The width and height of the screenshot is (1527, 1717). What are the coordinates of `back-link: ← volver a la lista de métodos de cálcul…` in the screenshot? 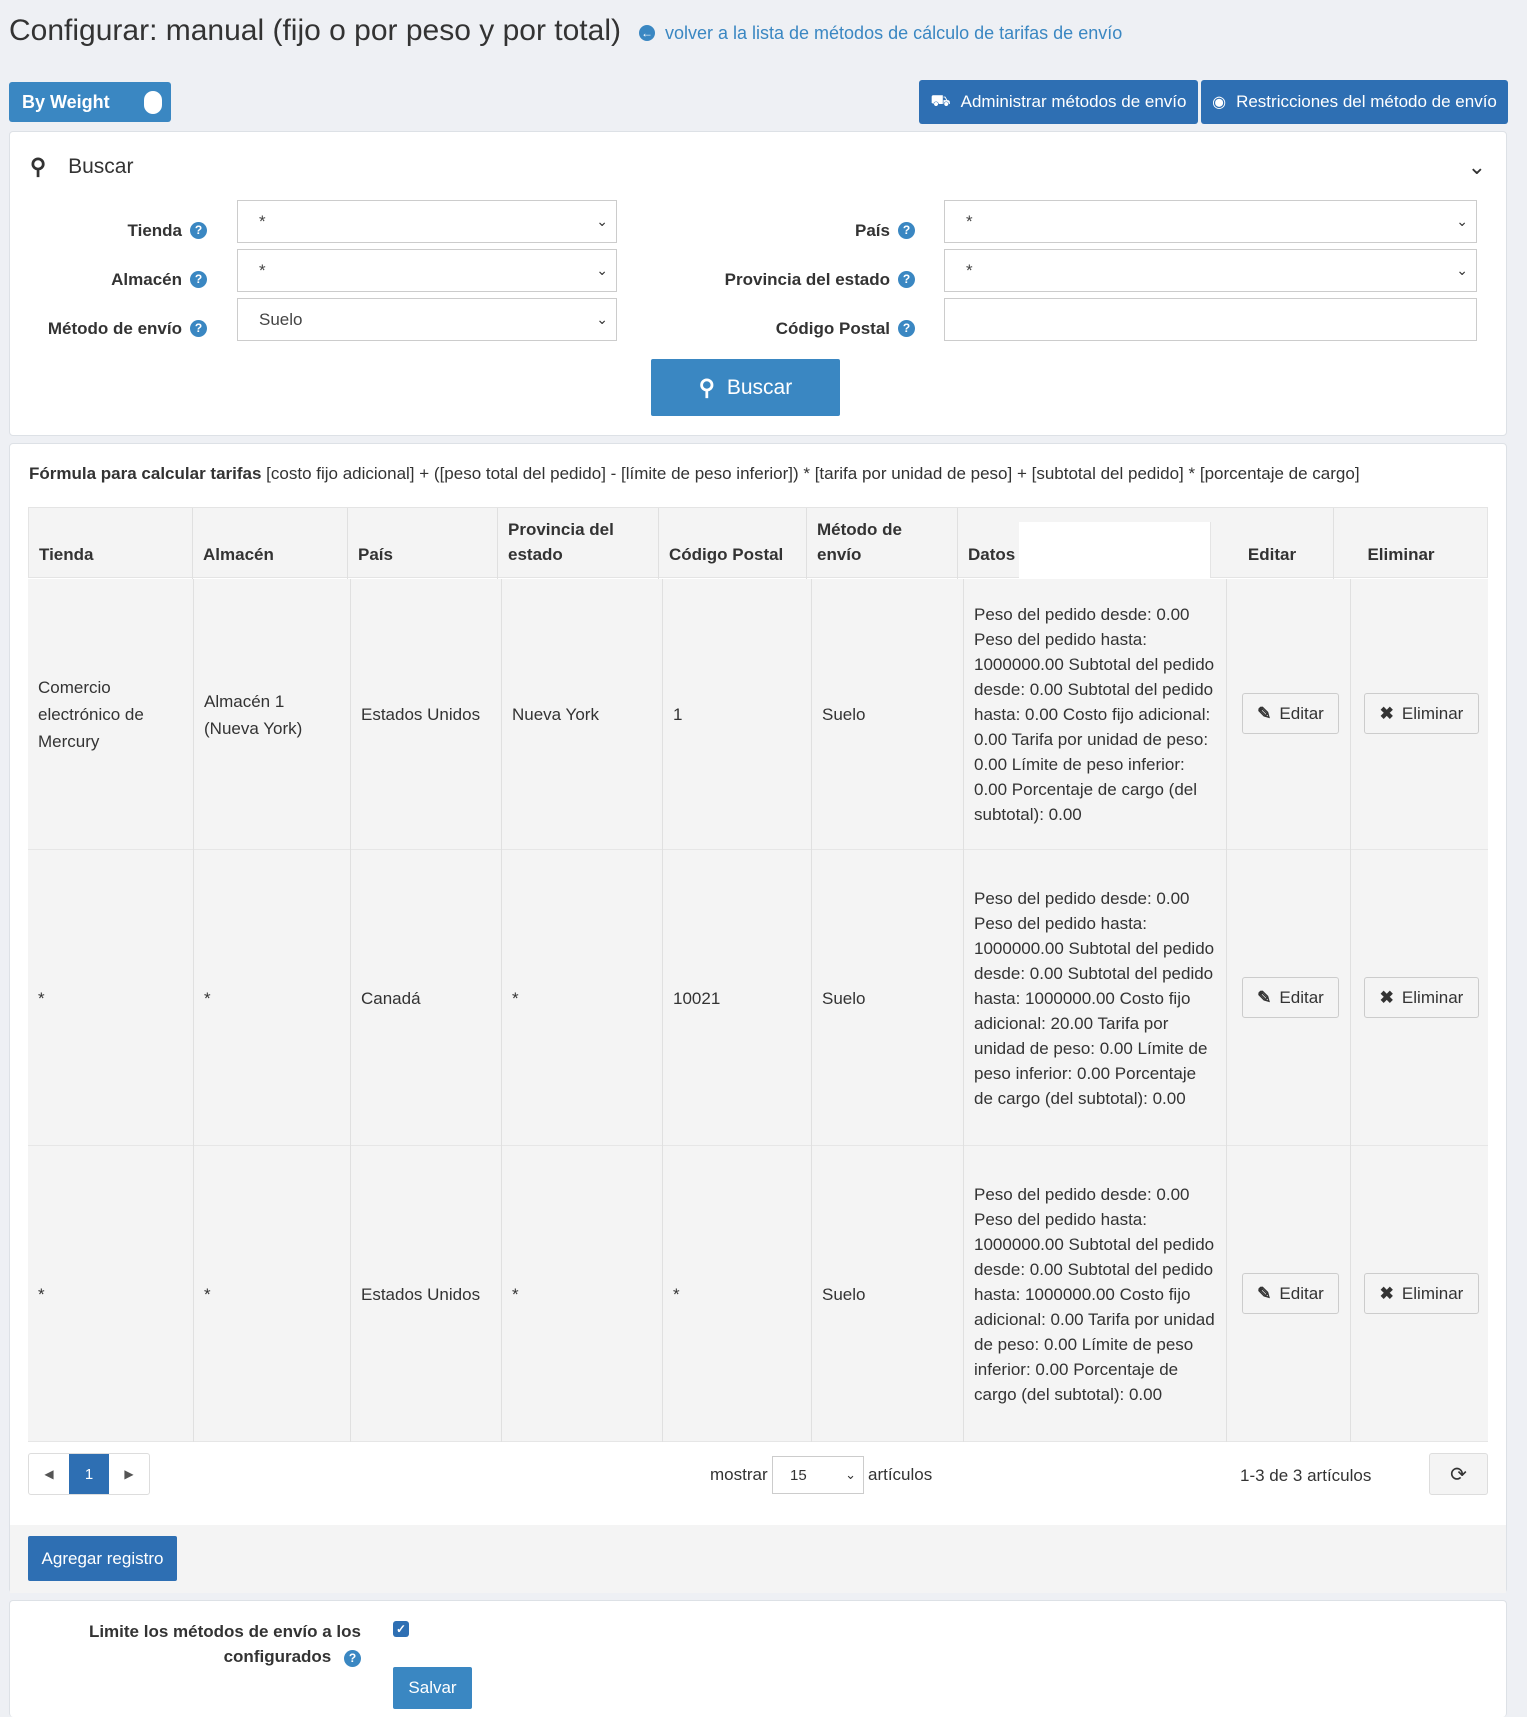 It's located at (880, 33).